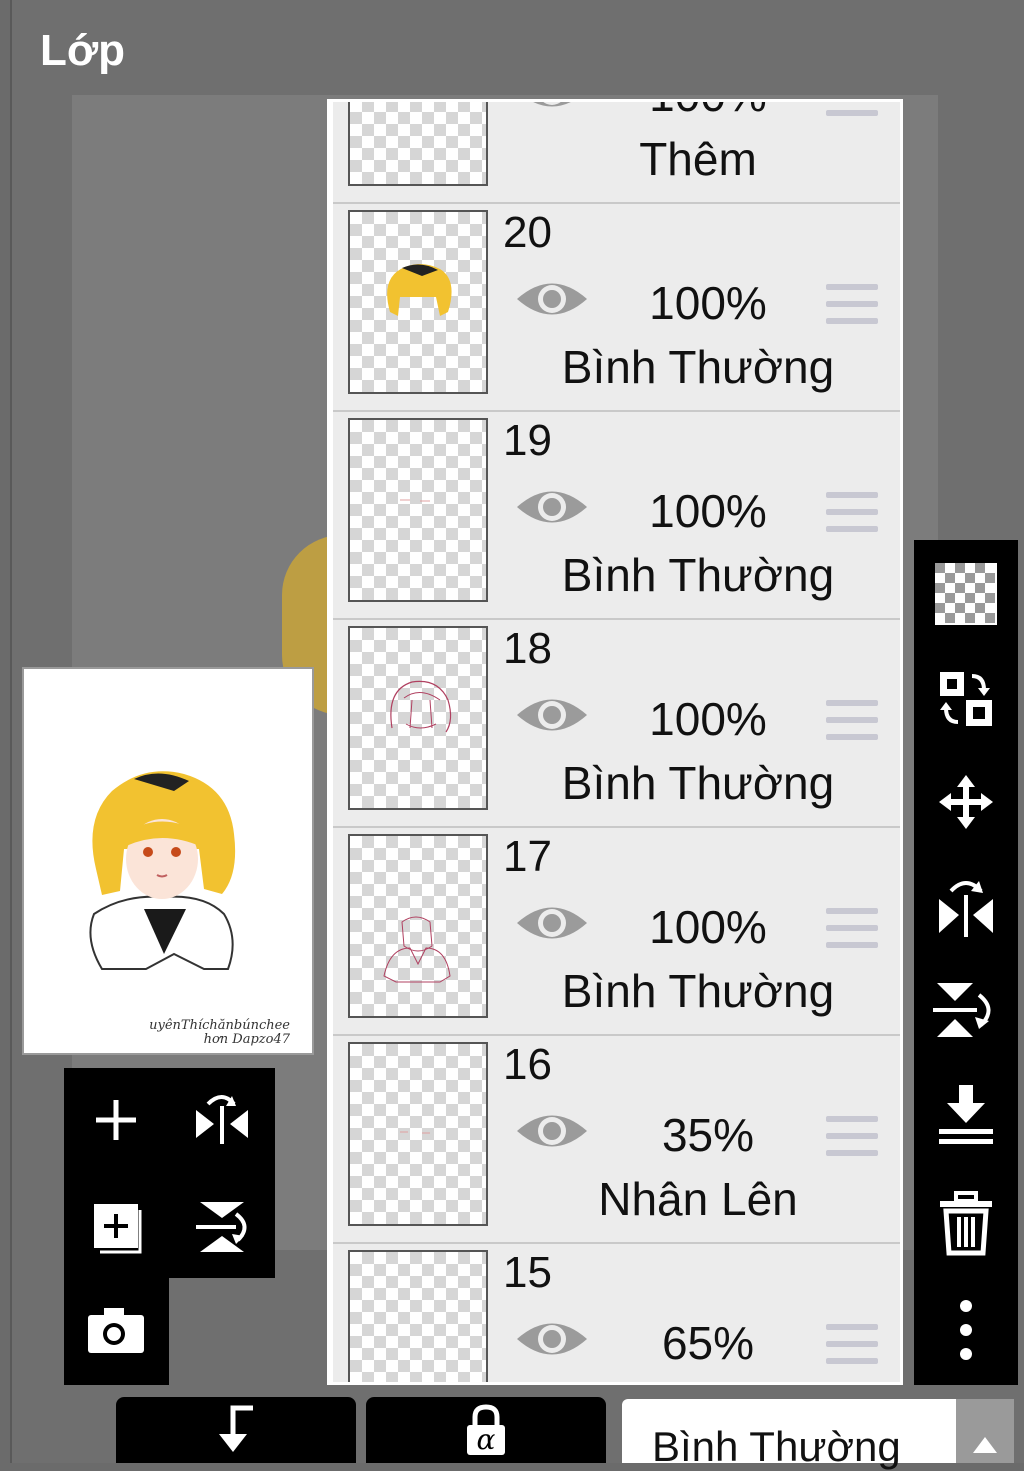 This screenshot has width=1024, height=1471. Describe the element at coordinates (527, 232) in the screenshot. I see `layer-number: 20` at that location.